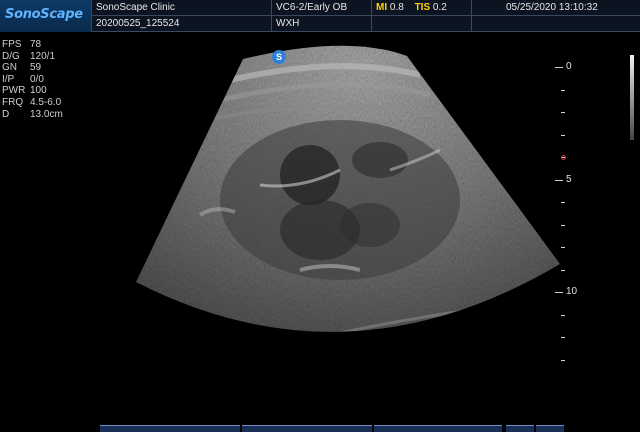 This screenshot has width=640, height=432. I want to click on depth-label: 0, so click(569, 66).